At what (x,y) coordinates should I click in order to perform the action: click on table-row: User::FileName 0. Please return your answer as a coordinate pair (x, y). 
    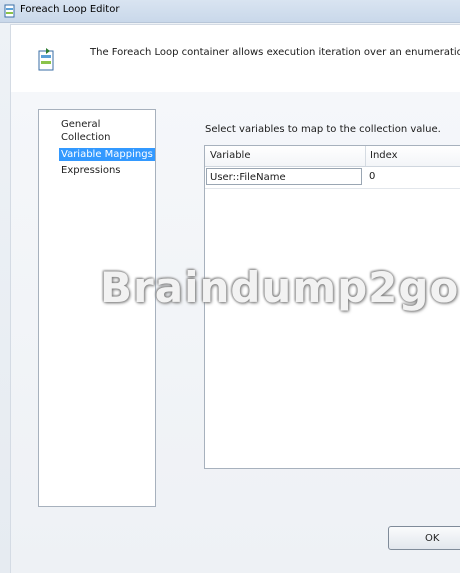
    Looking at the image, I should click on (332, 178).